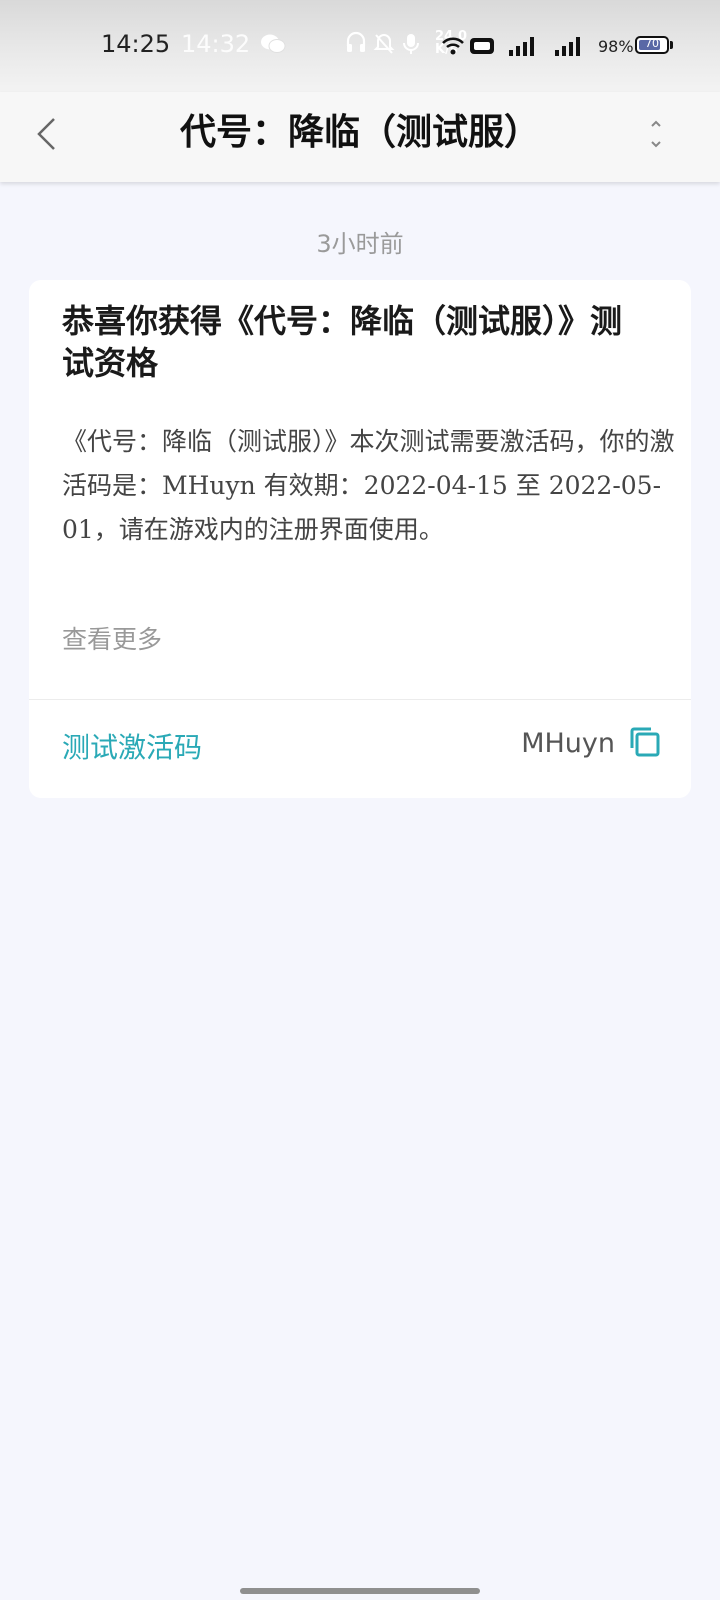 The width and height of the screenshot is (720, 1600). I want to click on message-timestamp: 3小时前, so click(360, 244).